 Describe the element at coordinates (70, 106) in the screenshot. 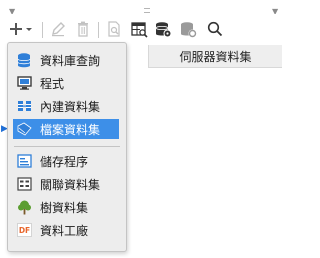

I see `menu-item-label: 內建資料集` at that location.